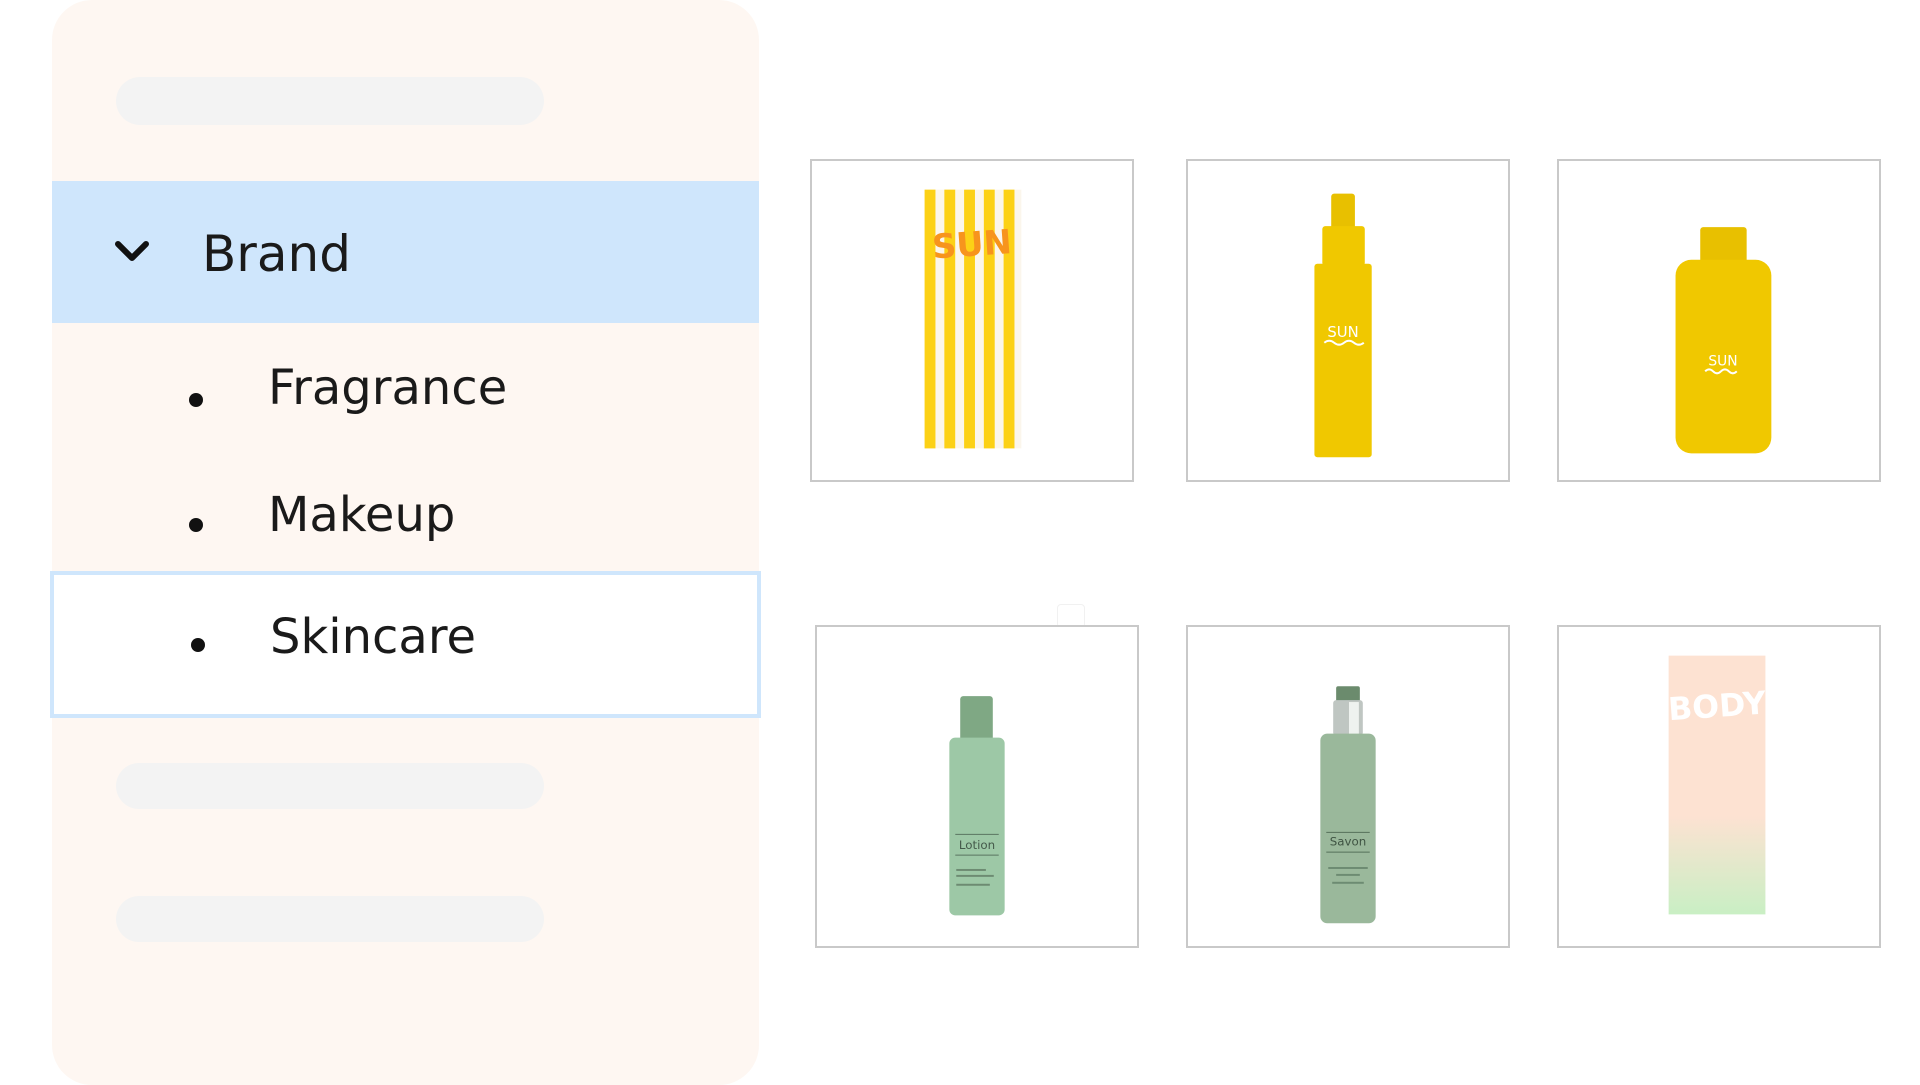 The width and height of the screenshot is (1920, 1085). I want to click on sidebar-item-label: Makeup, so click(362, 515).